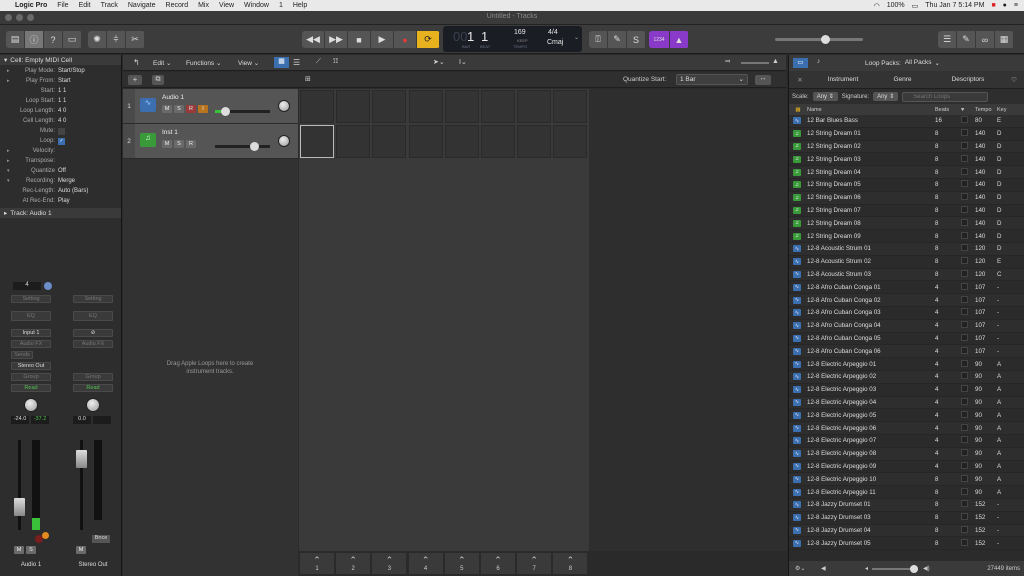  Describe the element at coordinates (800, 63) in the screenshot. I see `loops-view-icon: ▭` at that location.